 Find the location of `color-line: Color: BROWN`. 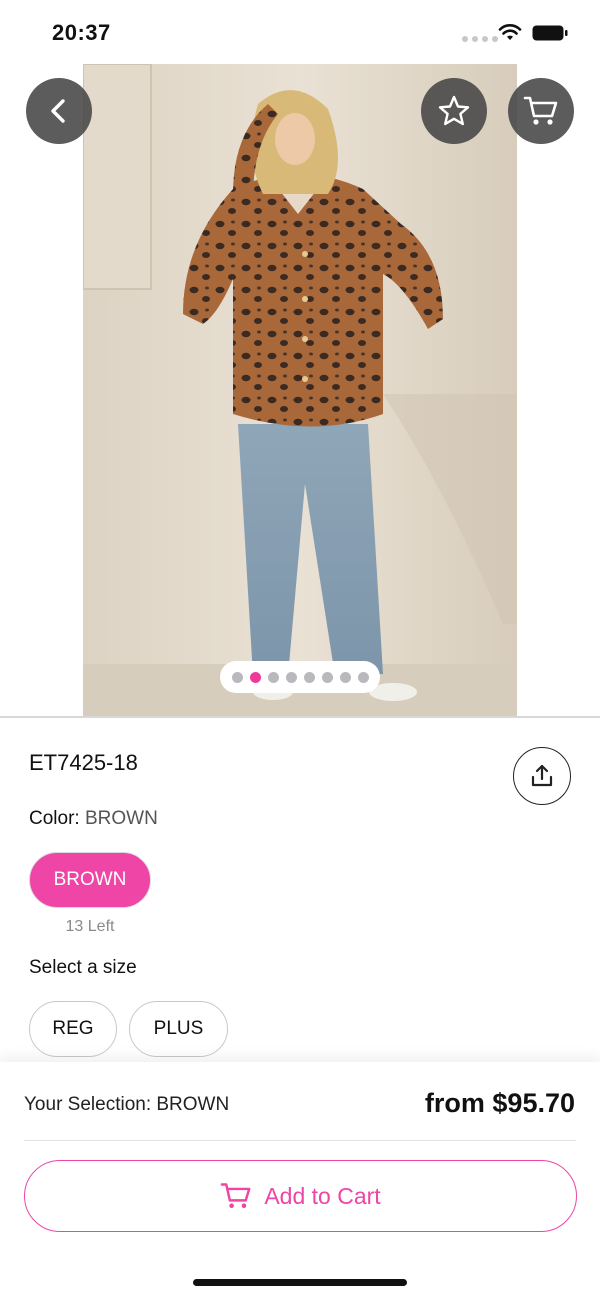

color-line: Color: BROWN is located at coordinates (93, 819).